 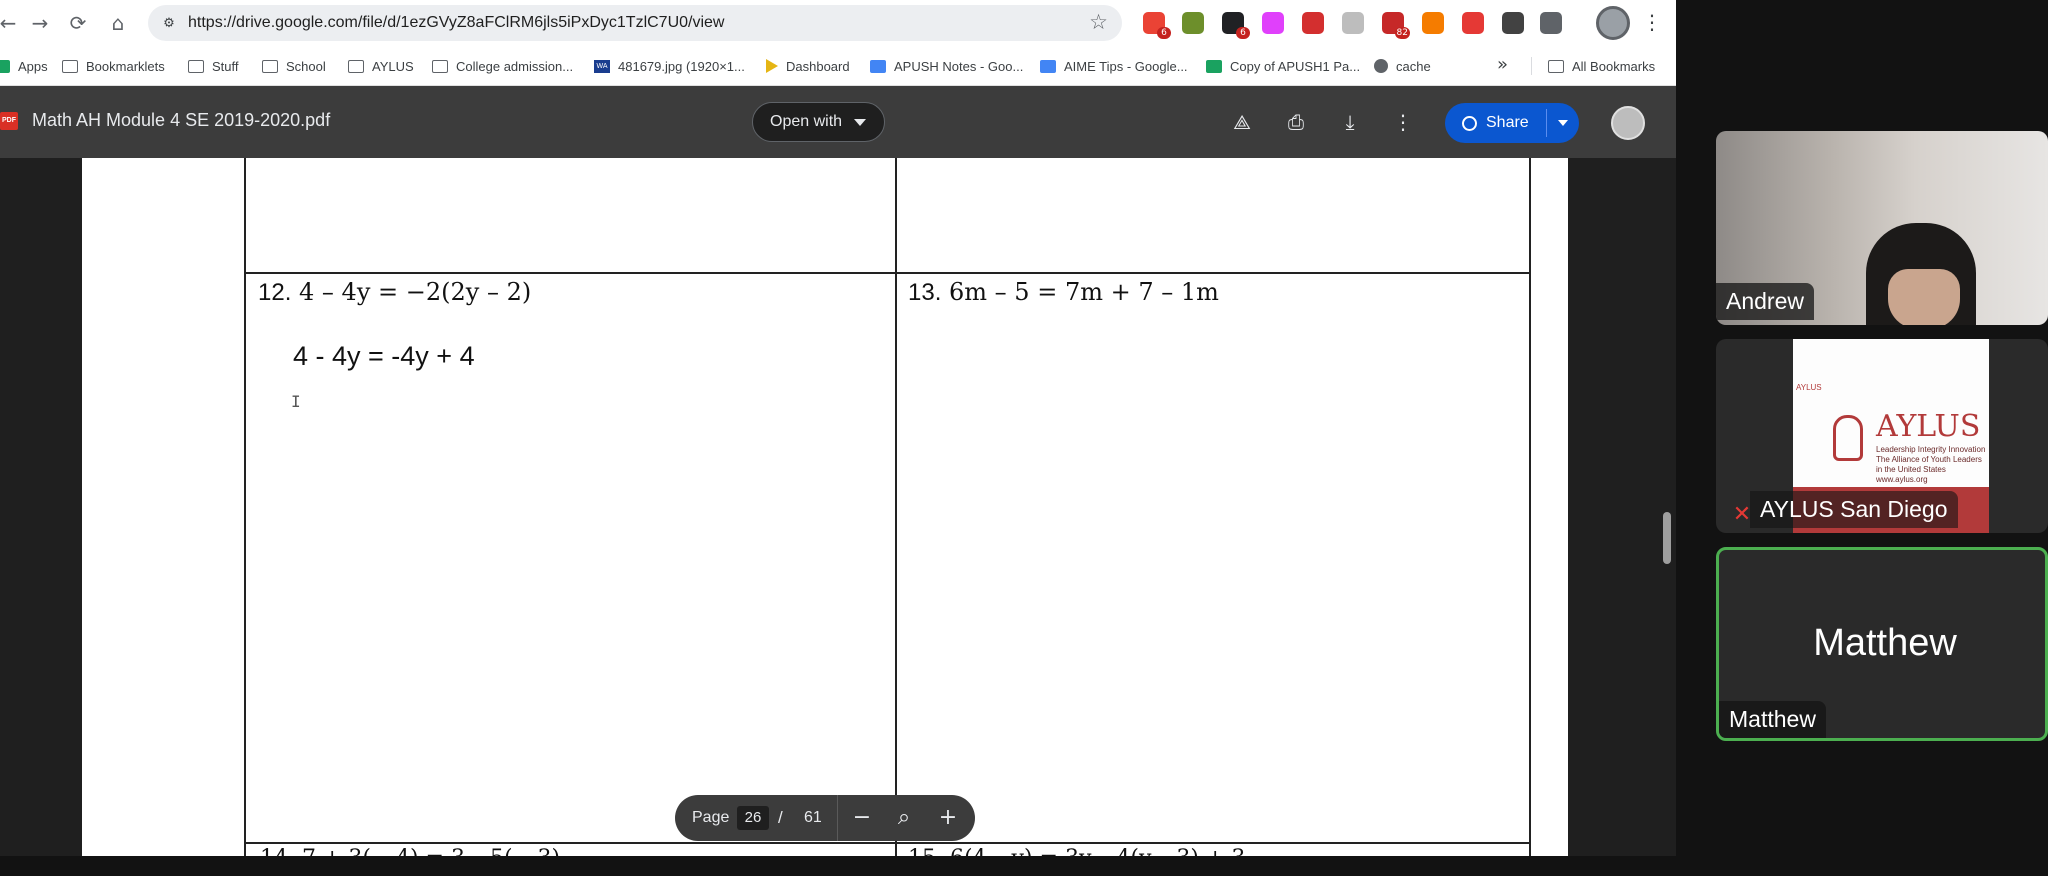 I want to click on grid-line-middle, so click(x=896, y=507).